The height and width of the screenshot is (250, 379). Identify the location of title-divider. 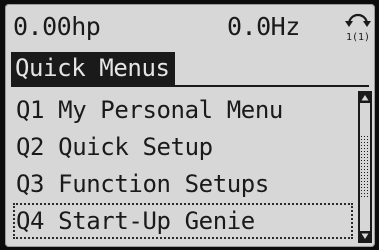
(190, 86).